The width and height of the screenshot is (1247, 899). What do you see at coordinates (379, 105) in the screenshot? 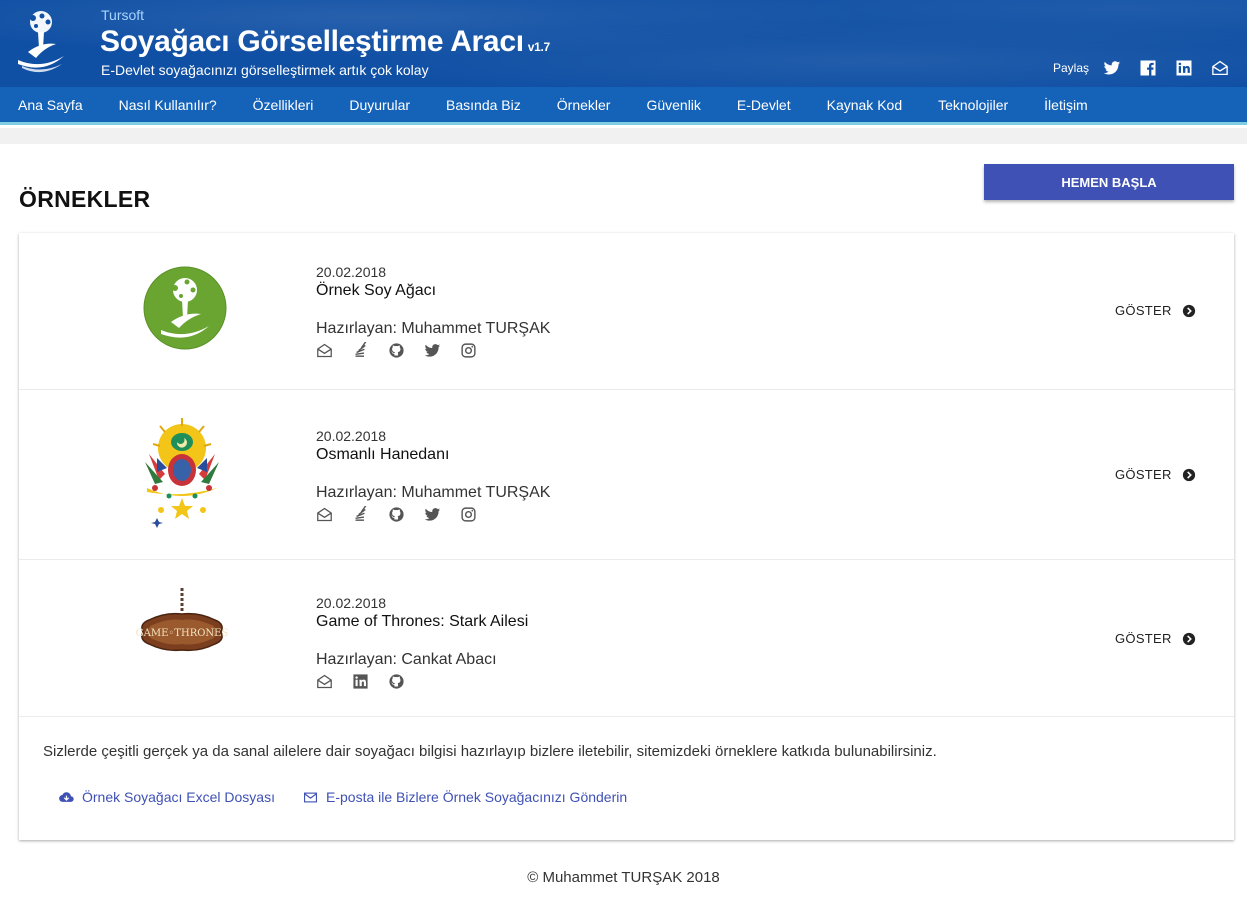
I see `nav-duyurular: Duyurular` at bounding box center [379, 105].